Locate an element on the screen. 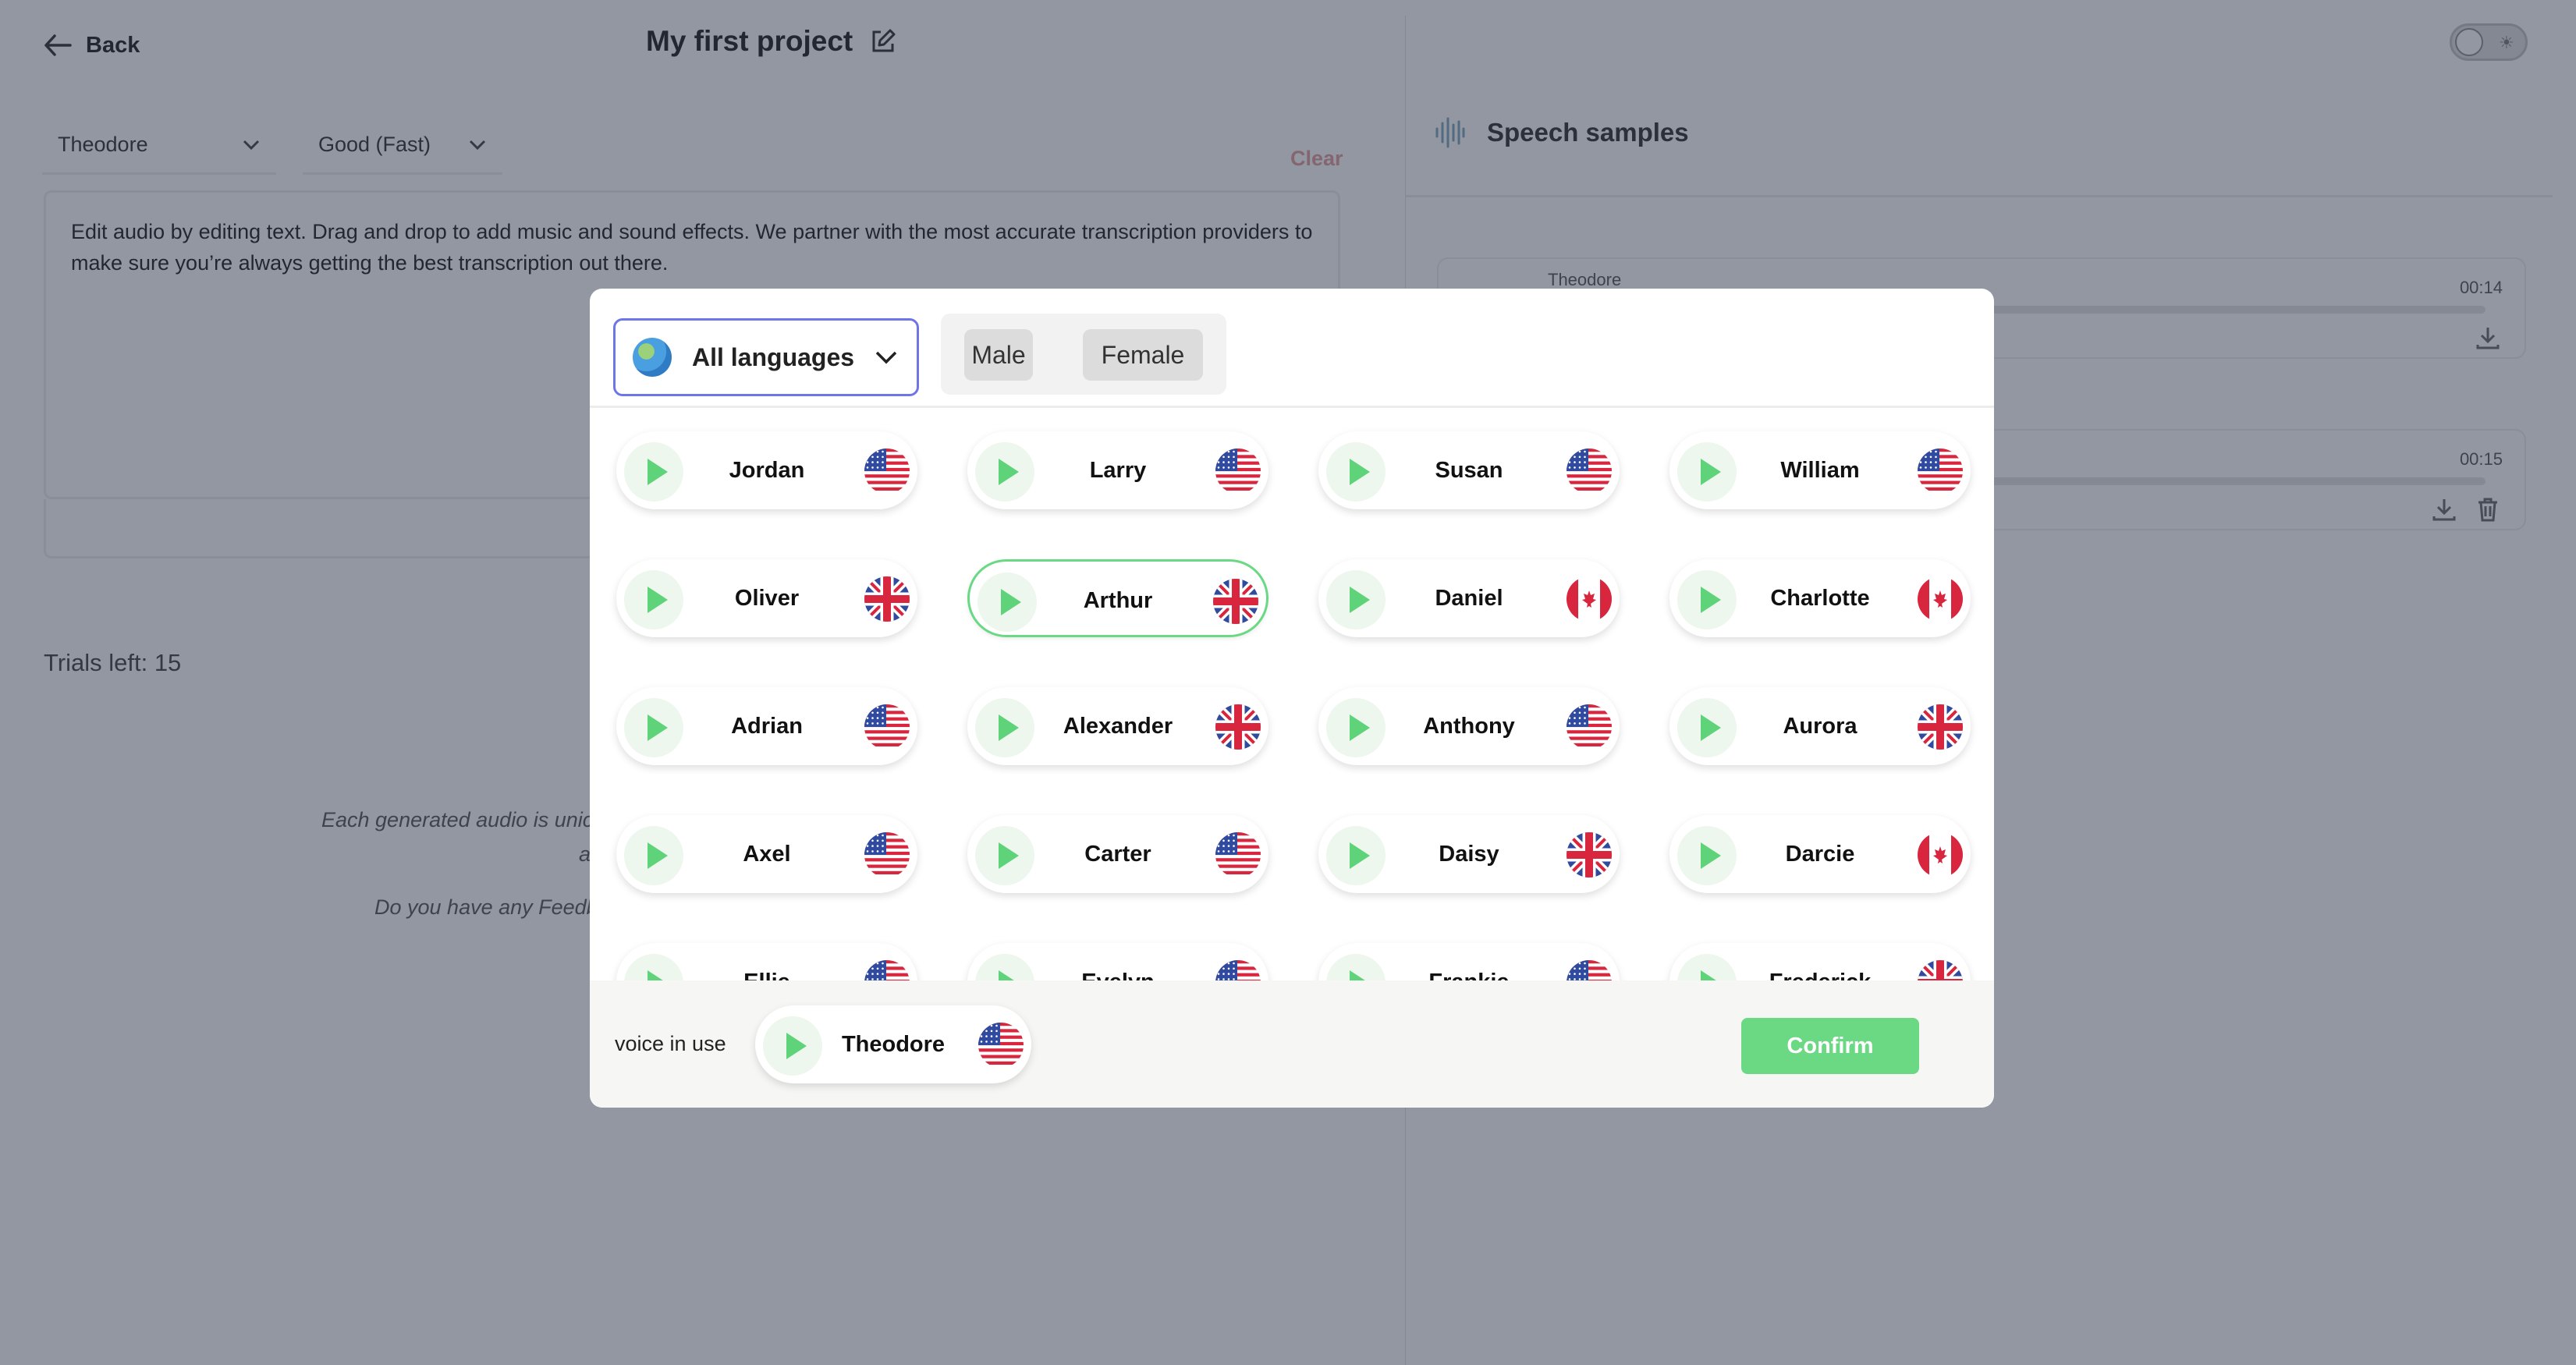  confirm-button: Confirm is located at coordinates (1830, 1046).